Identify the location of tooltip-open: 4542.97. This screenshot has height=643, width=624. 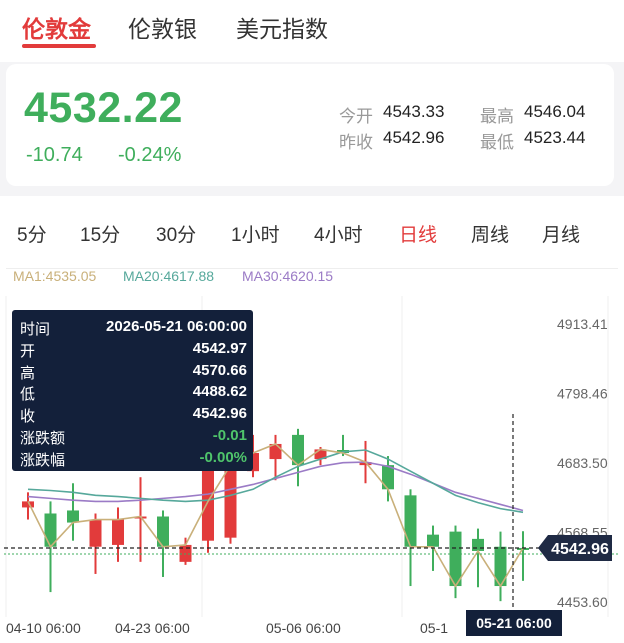
(219, 348).